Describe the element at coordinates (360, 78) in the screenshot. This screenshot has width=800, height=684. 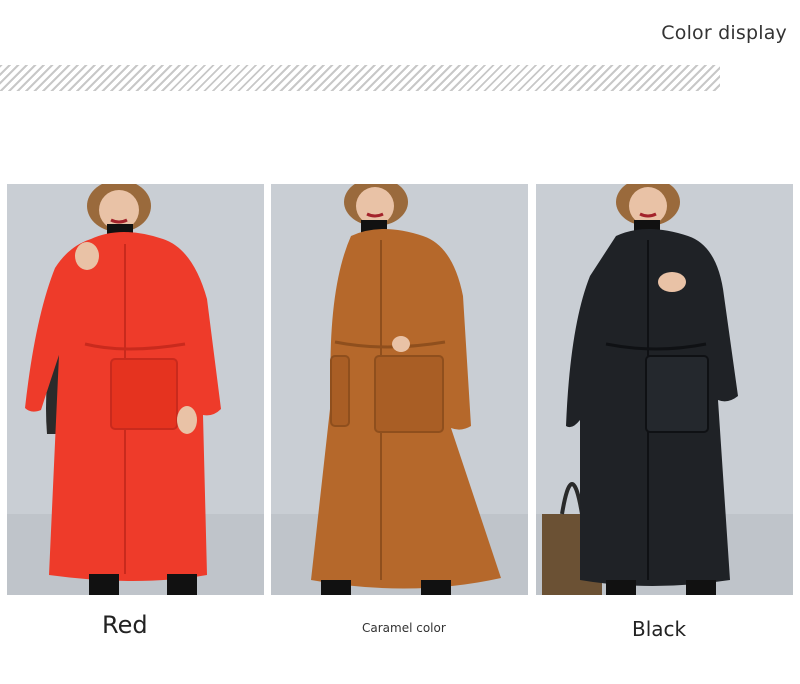
I see `decorative-hatch-divider` at that location.